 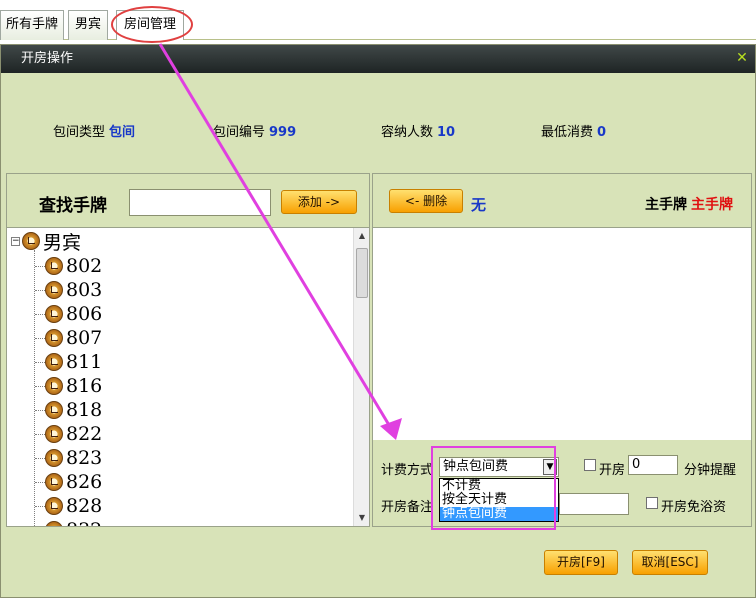 I want to click on tree-item-label: 803, so click(x=84, y=290).